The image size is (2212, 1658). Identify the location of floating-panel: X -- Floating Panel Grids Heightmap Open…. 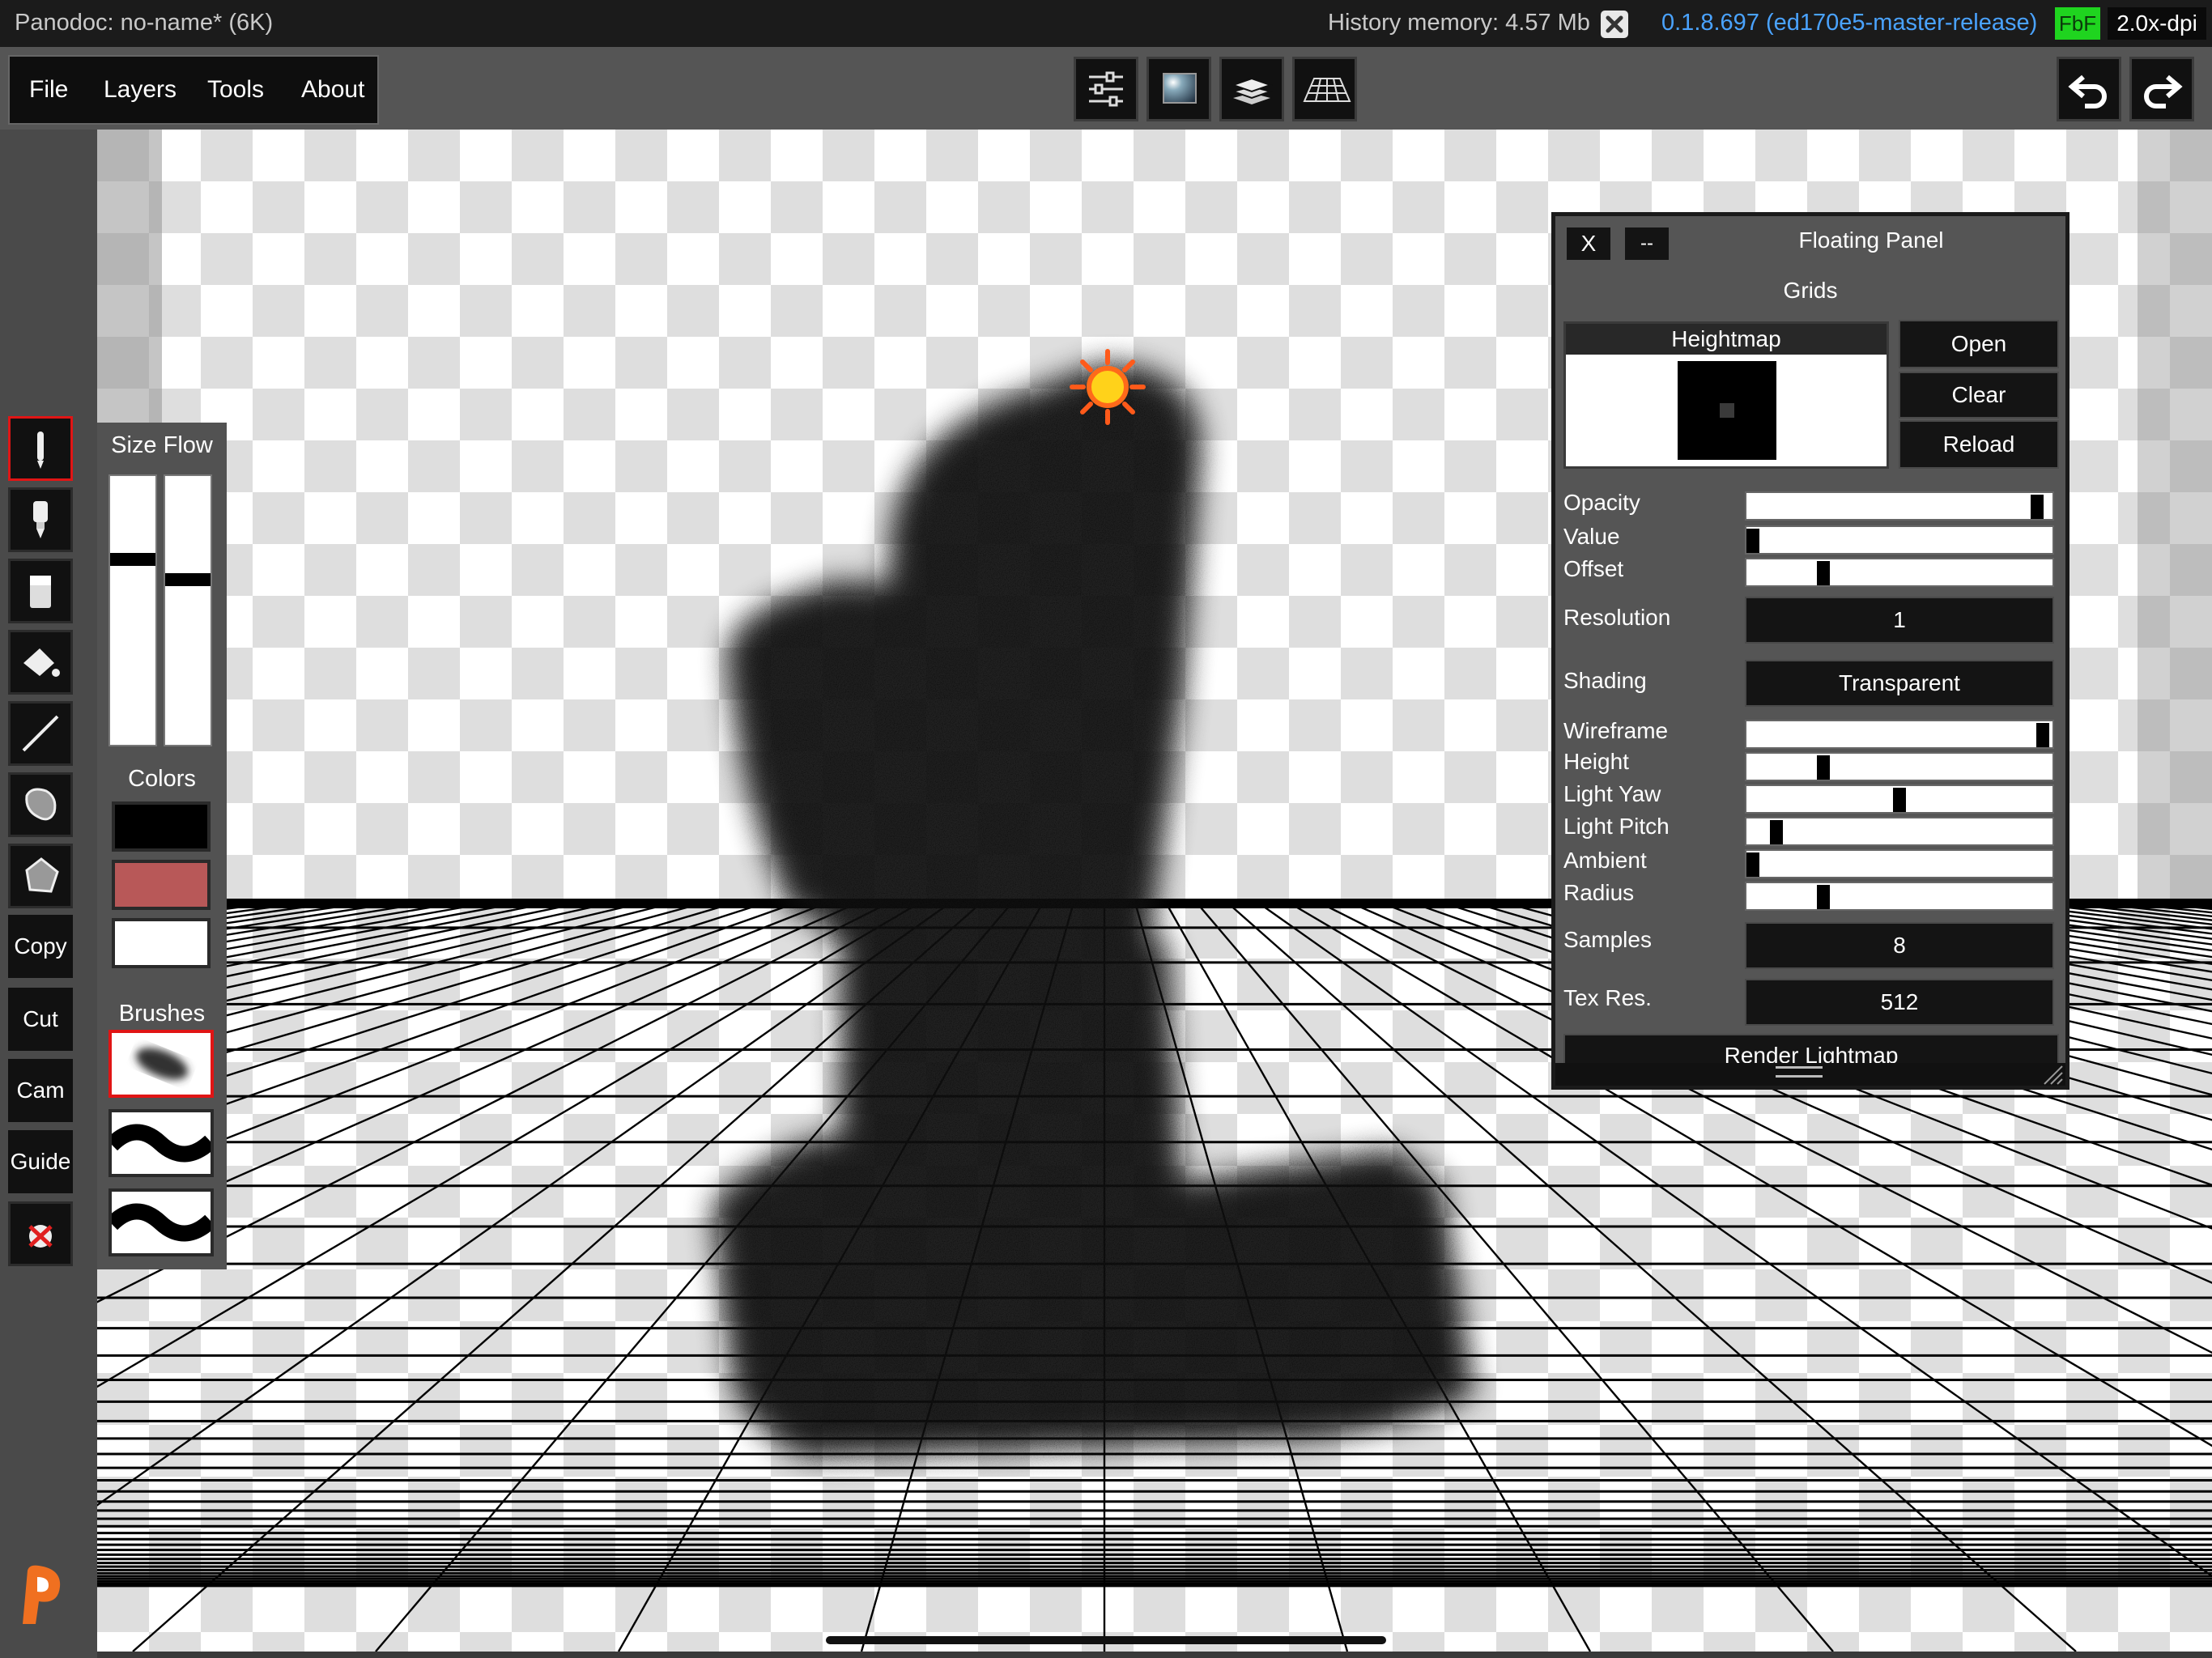
(1810, 651).